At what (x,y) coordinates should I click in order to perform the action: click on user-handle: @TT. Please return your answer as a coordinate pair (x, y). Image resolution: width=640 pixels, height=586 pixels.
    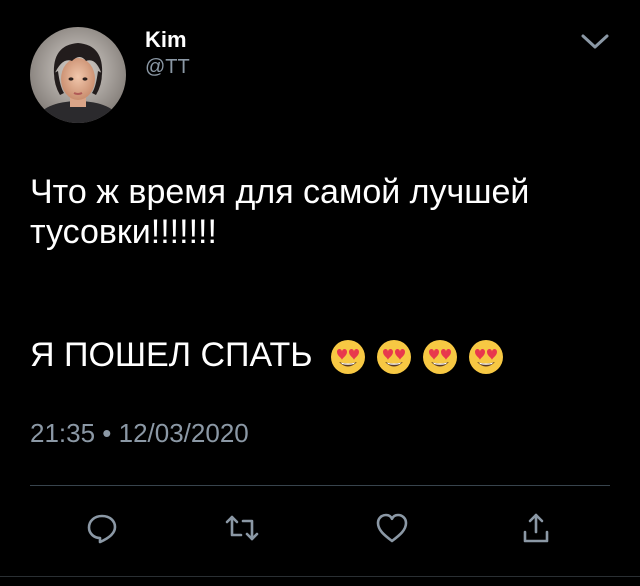
    Looking at the image, I should click on (167, 67).